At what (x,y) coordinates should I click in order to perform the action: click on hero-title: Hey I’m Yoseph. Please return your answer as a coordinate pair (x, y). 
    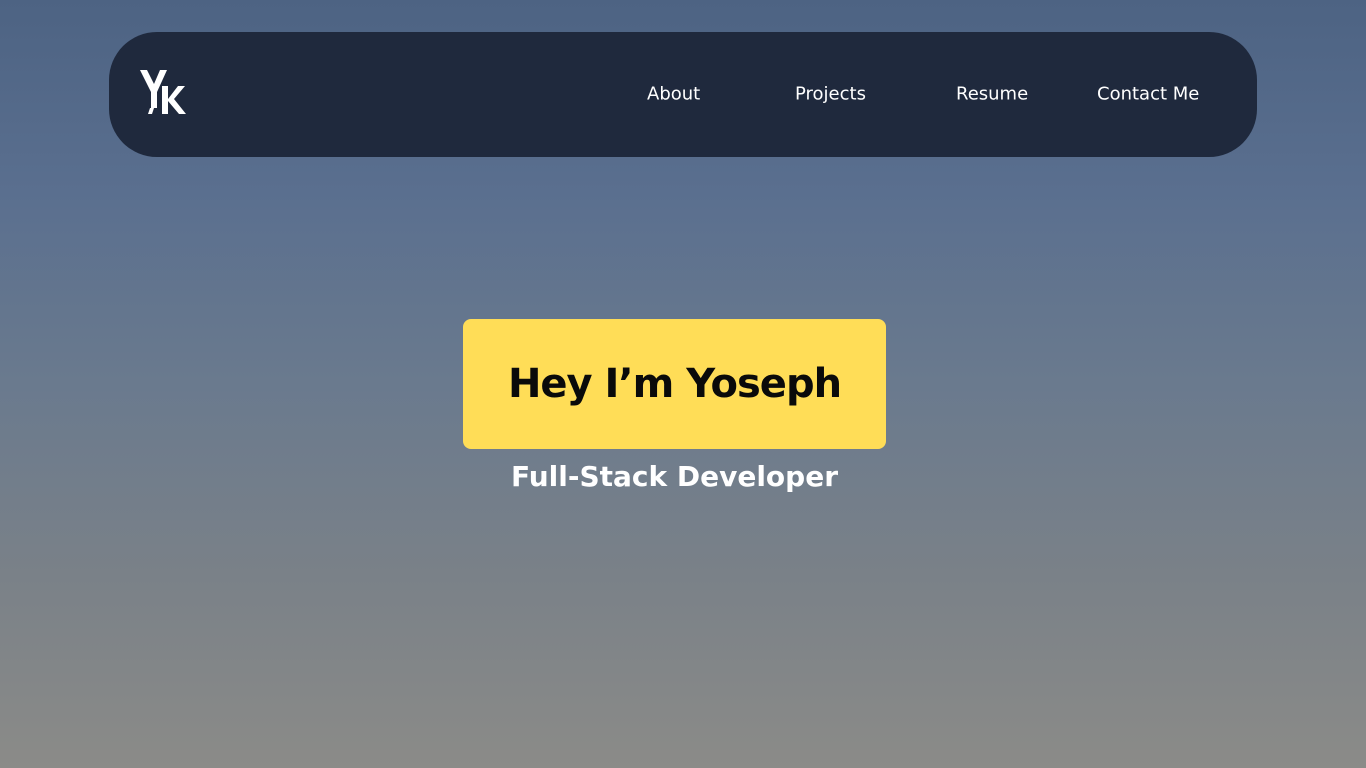
    Looking at the image, I should click on (674, 384).